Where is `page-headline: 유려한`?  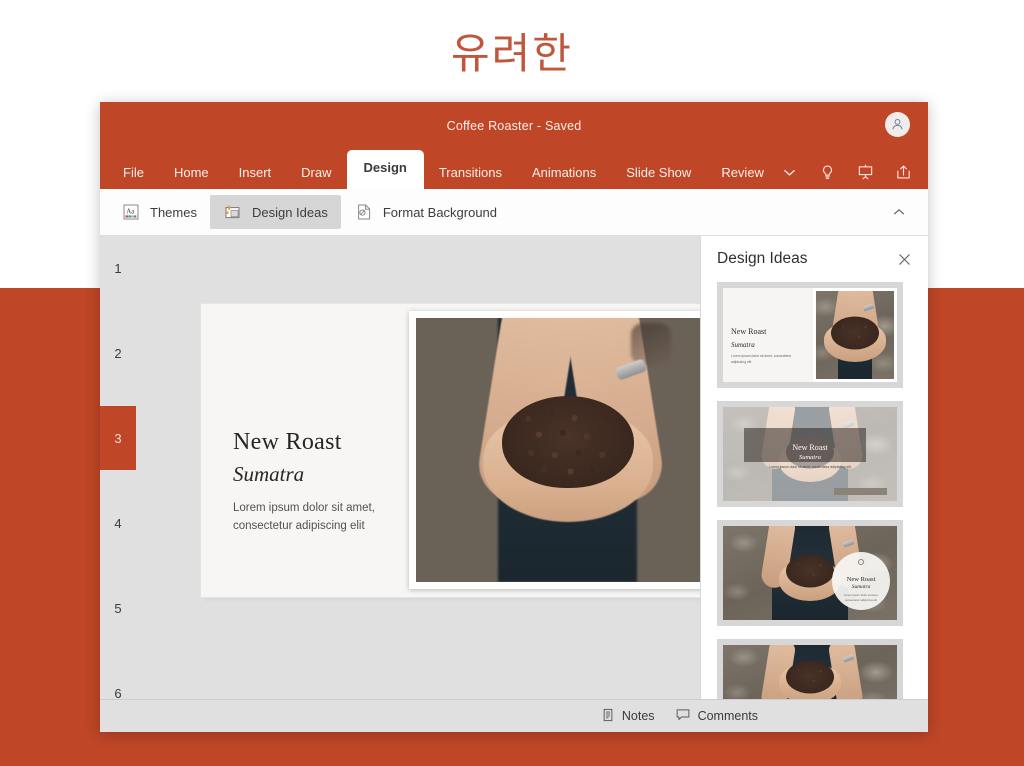
page-headline: 유려한 is located at coordinates (512, 53).